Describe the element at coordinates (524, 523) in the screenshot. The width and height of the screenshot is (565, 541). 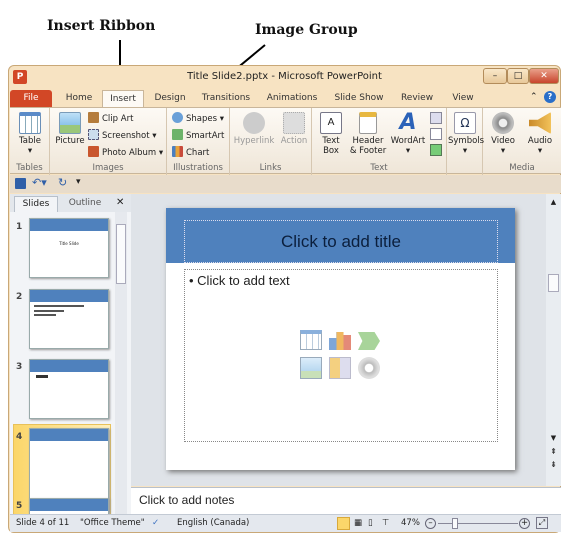
I see `zoom-in-button: +` at that location.